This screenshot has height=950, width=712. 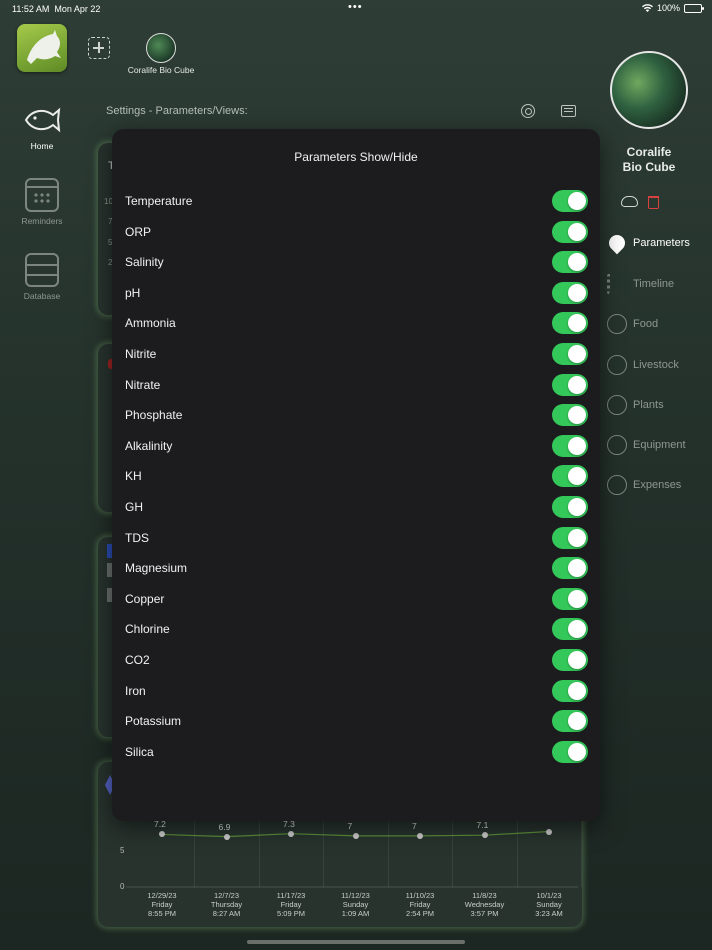 I want to click on nav-home: Home, so click(x=42, y=127).